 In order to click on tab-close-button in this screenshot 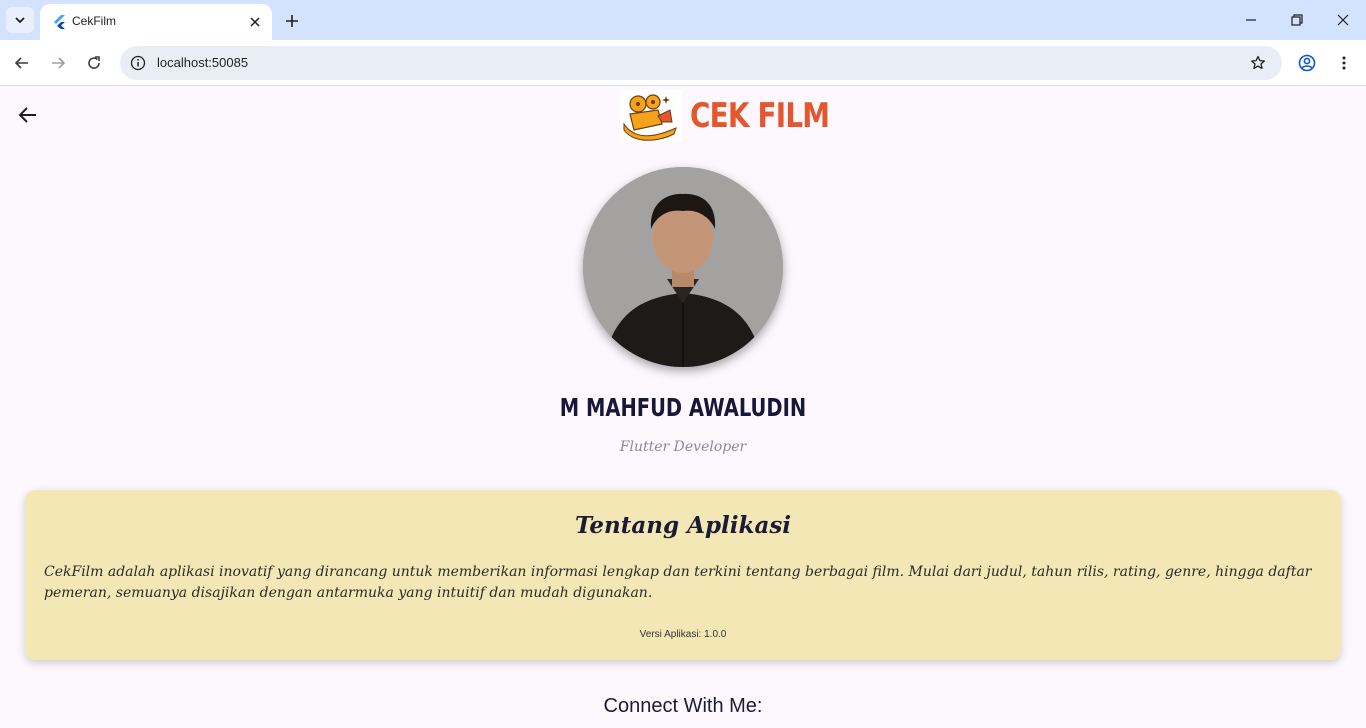, I will do `click(255, 22)`.